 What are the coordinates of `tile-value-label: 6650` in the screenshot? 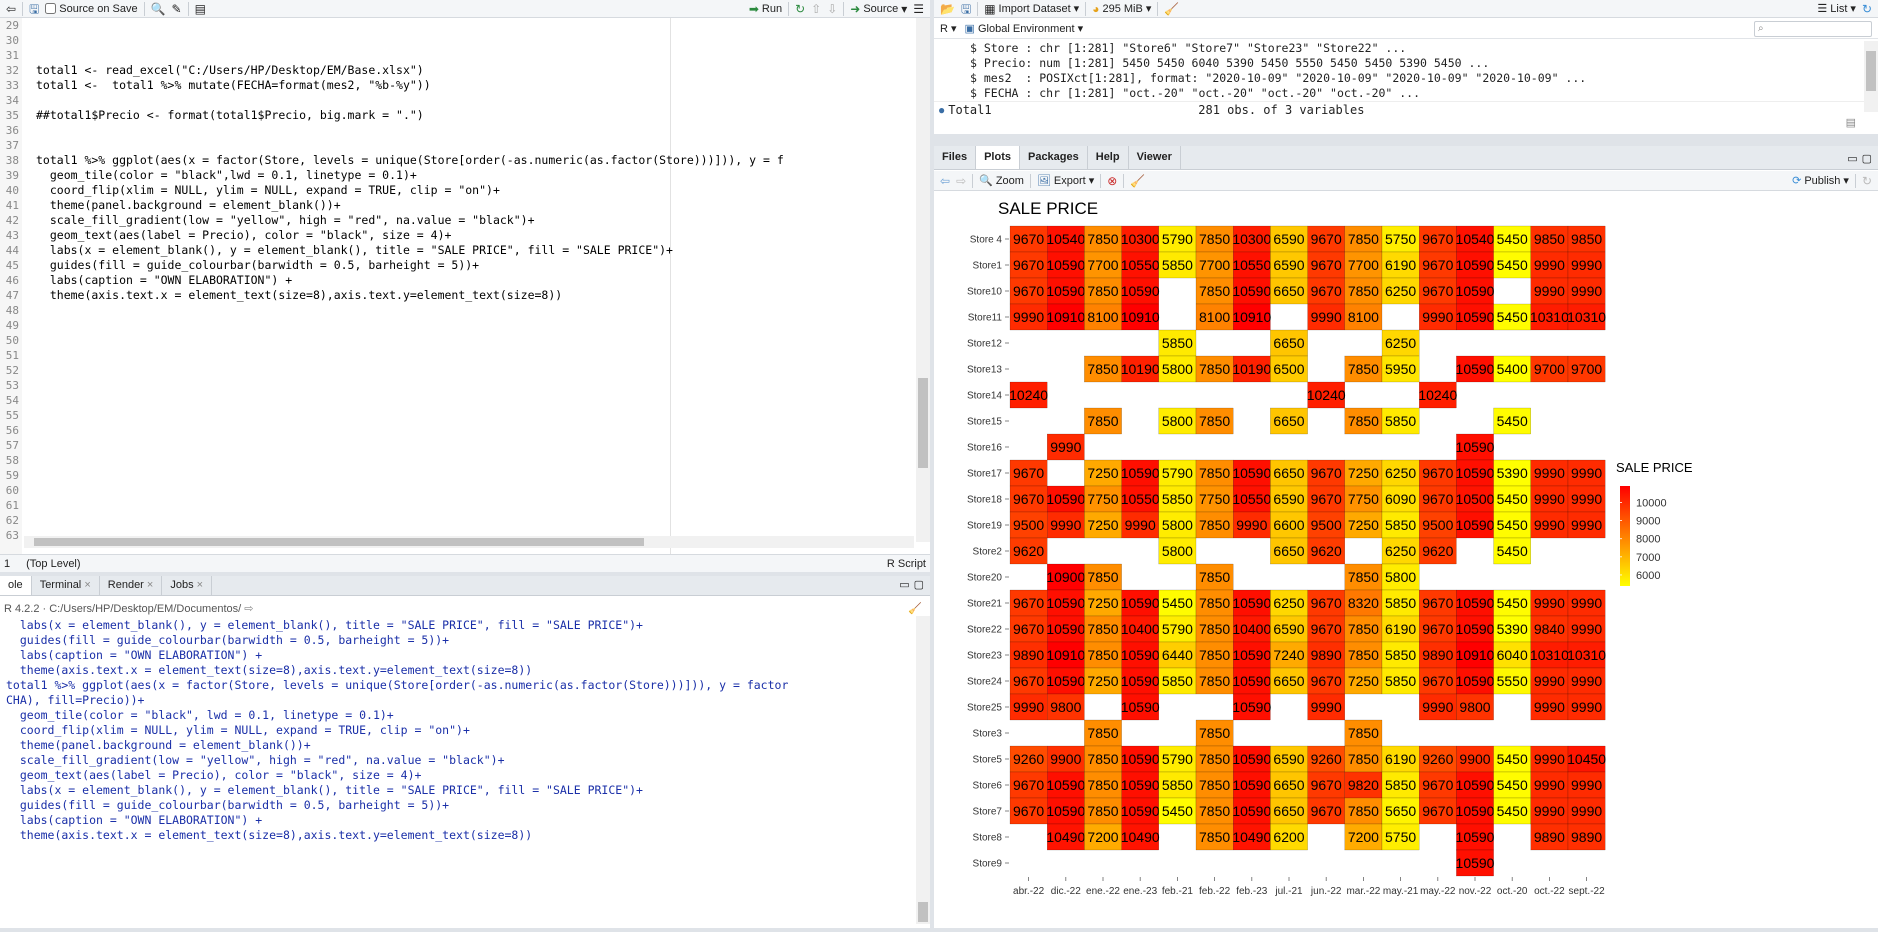 It's located at (1288, 811).